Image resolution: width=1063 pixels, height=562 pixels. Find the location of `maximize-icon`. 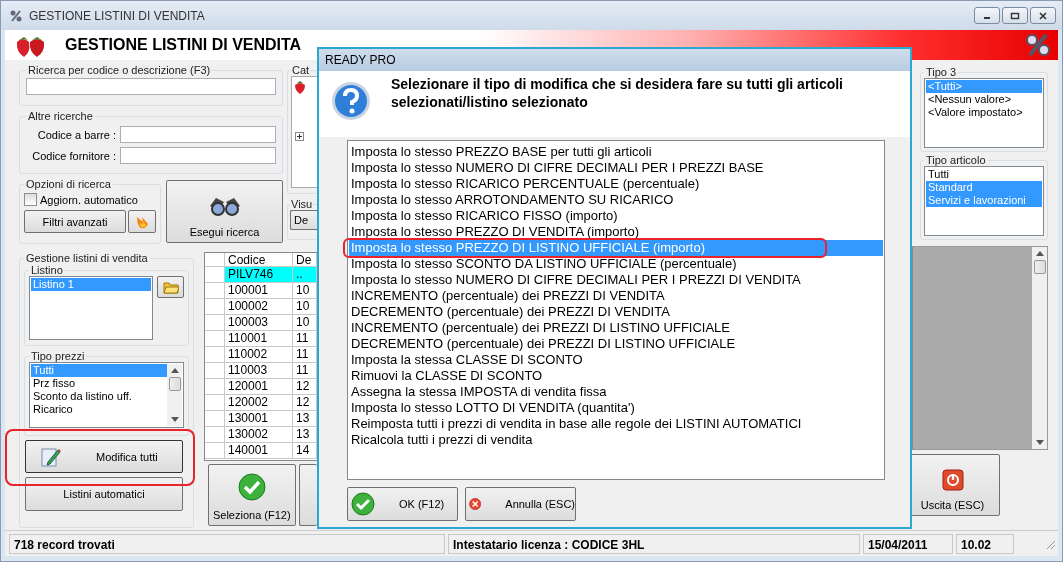

maximize-icon is located at coordinates (1015, 15).